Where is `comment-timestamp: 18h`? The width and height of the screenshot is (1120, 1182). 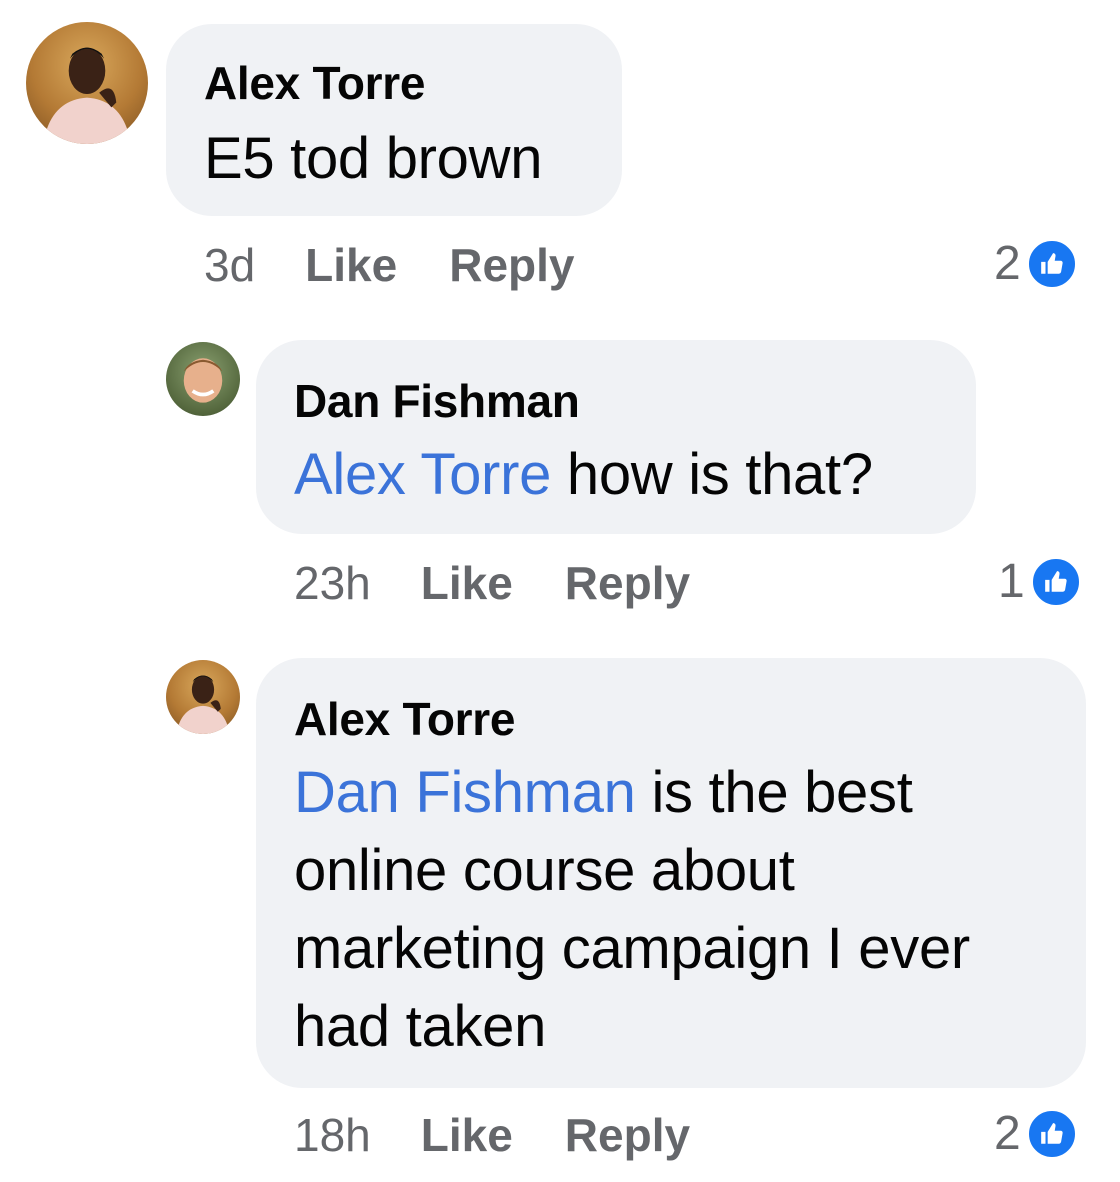 comment-timestamp: 18h is located at coordinates (332, 1135).